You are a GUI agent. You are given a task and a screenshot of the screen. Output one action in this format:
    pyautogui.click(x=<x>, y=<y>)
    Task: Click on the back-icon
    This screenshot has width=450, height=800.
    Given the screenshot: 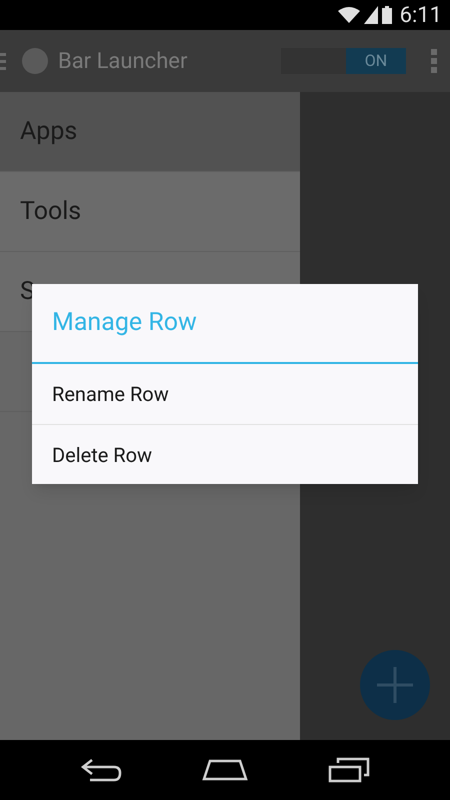 What is the action you would take?
    pyautogui.click(x=101, y=770)
    